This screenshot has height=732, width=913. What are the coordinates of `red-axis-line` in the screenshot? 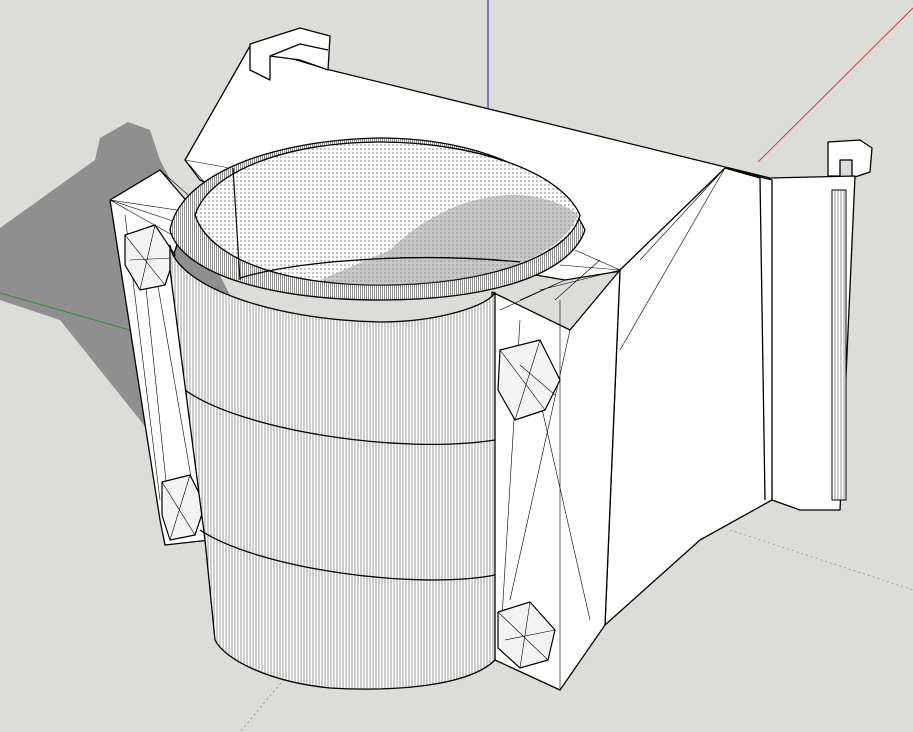 It's located at (835, 85).